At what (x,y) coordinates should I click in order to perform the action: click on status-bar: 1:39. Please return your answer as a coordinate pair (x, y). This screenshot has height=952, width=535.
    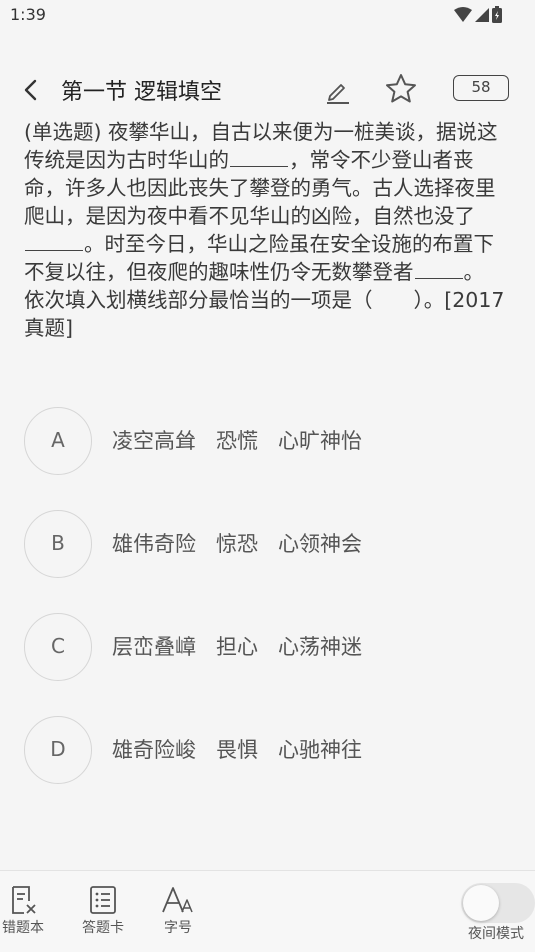
    Looking at the image, I should click on (267, 15).